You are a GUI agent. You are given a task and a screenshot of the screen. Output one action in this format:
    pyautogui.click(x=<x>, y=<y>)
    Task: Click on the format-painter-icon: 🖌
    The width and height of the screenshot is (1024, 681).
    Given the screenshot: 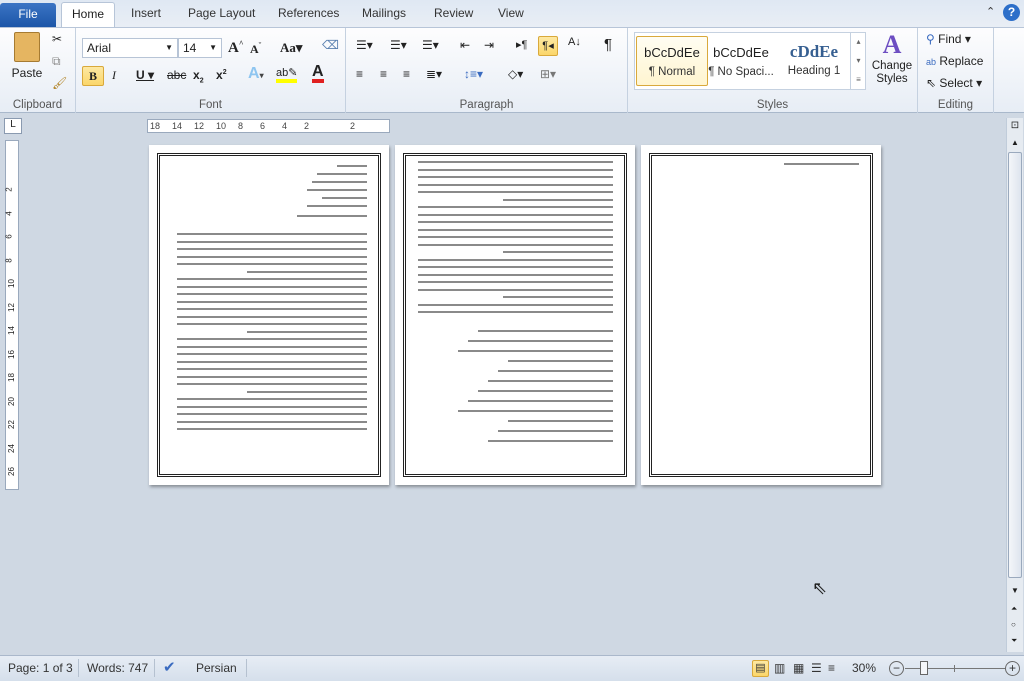 What is the action you would take?
    pyautogui.click(x=59, y=83)
    